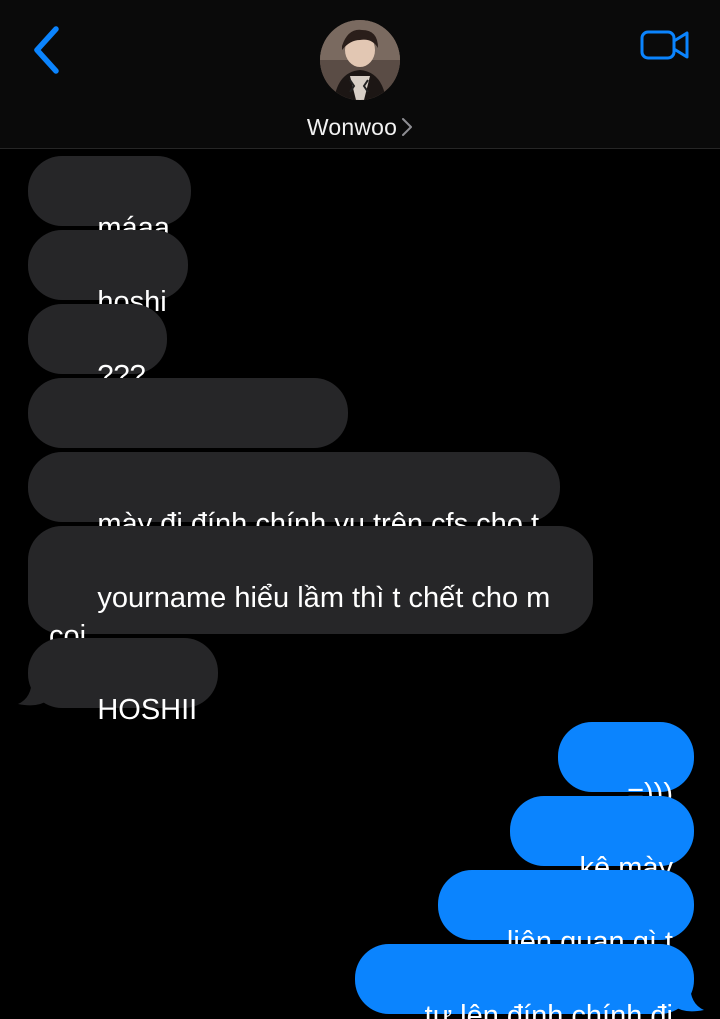 The image size is (720, 1019). Describe the element at coordinates (109, 200) in the screenshot. I see `incoming-message: máaa` at that location.